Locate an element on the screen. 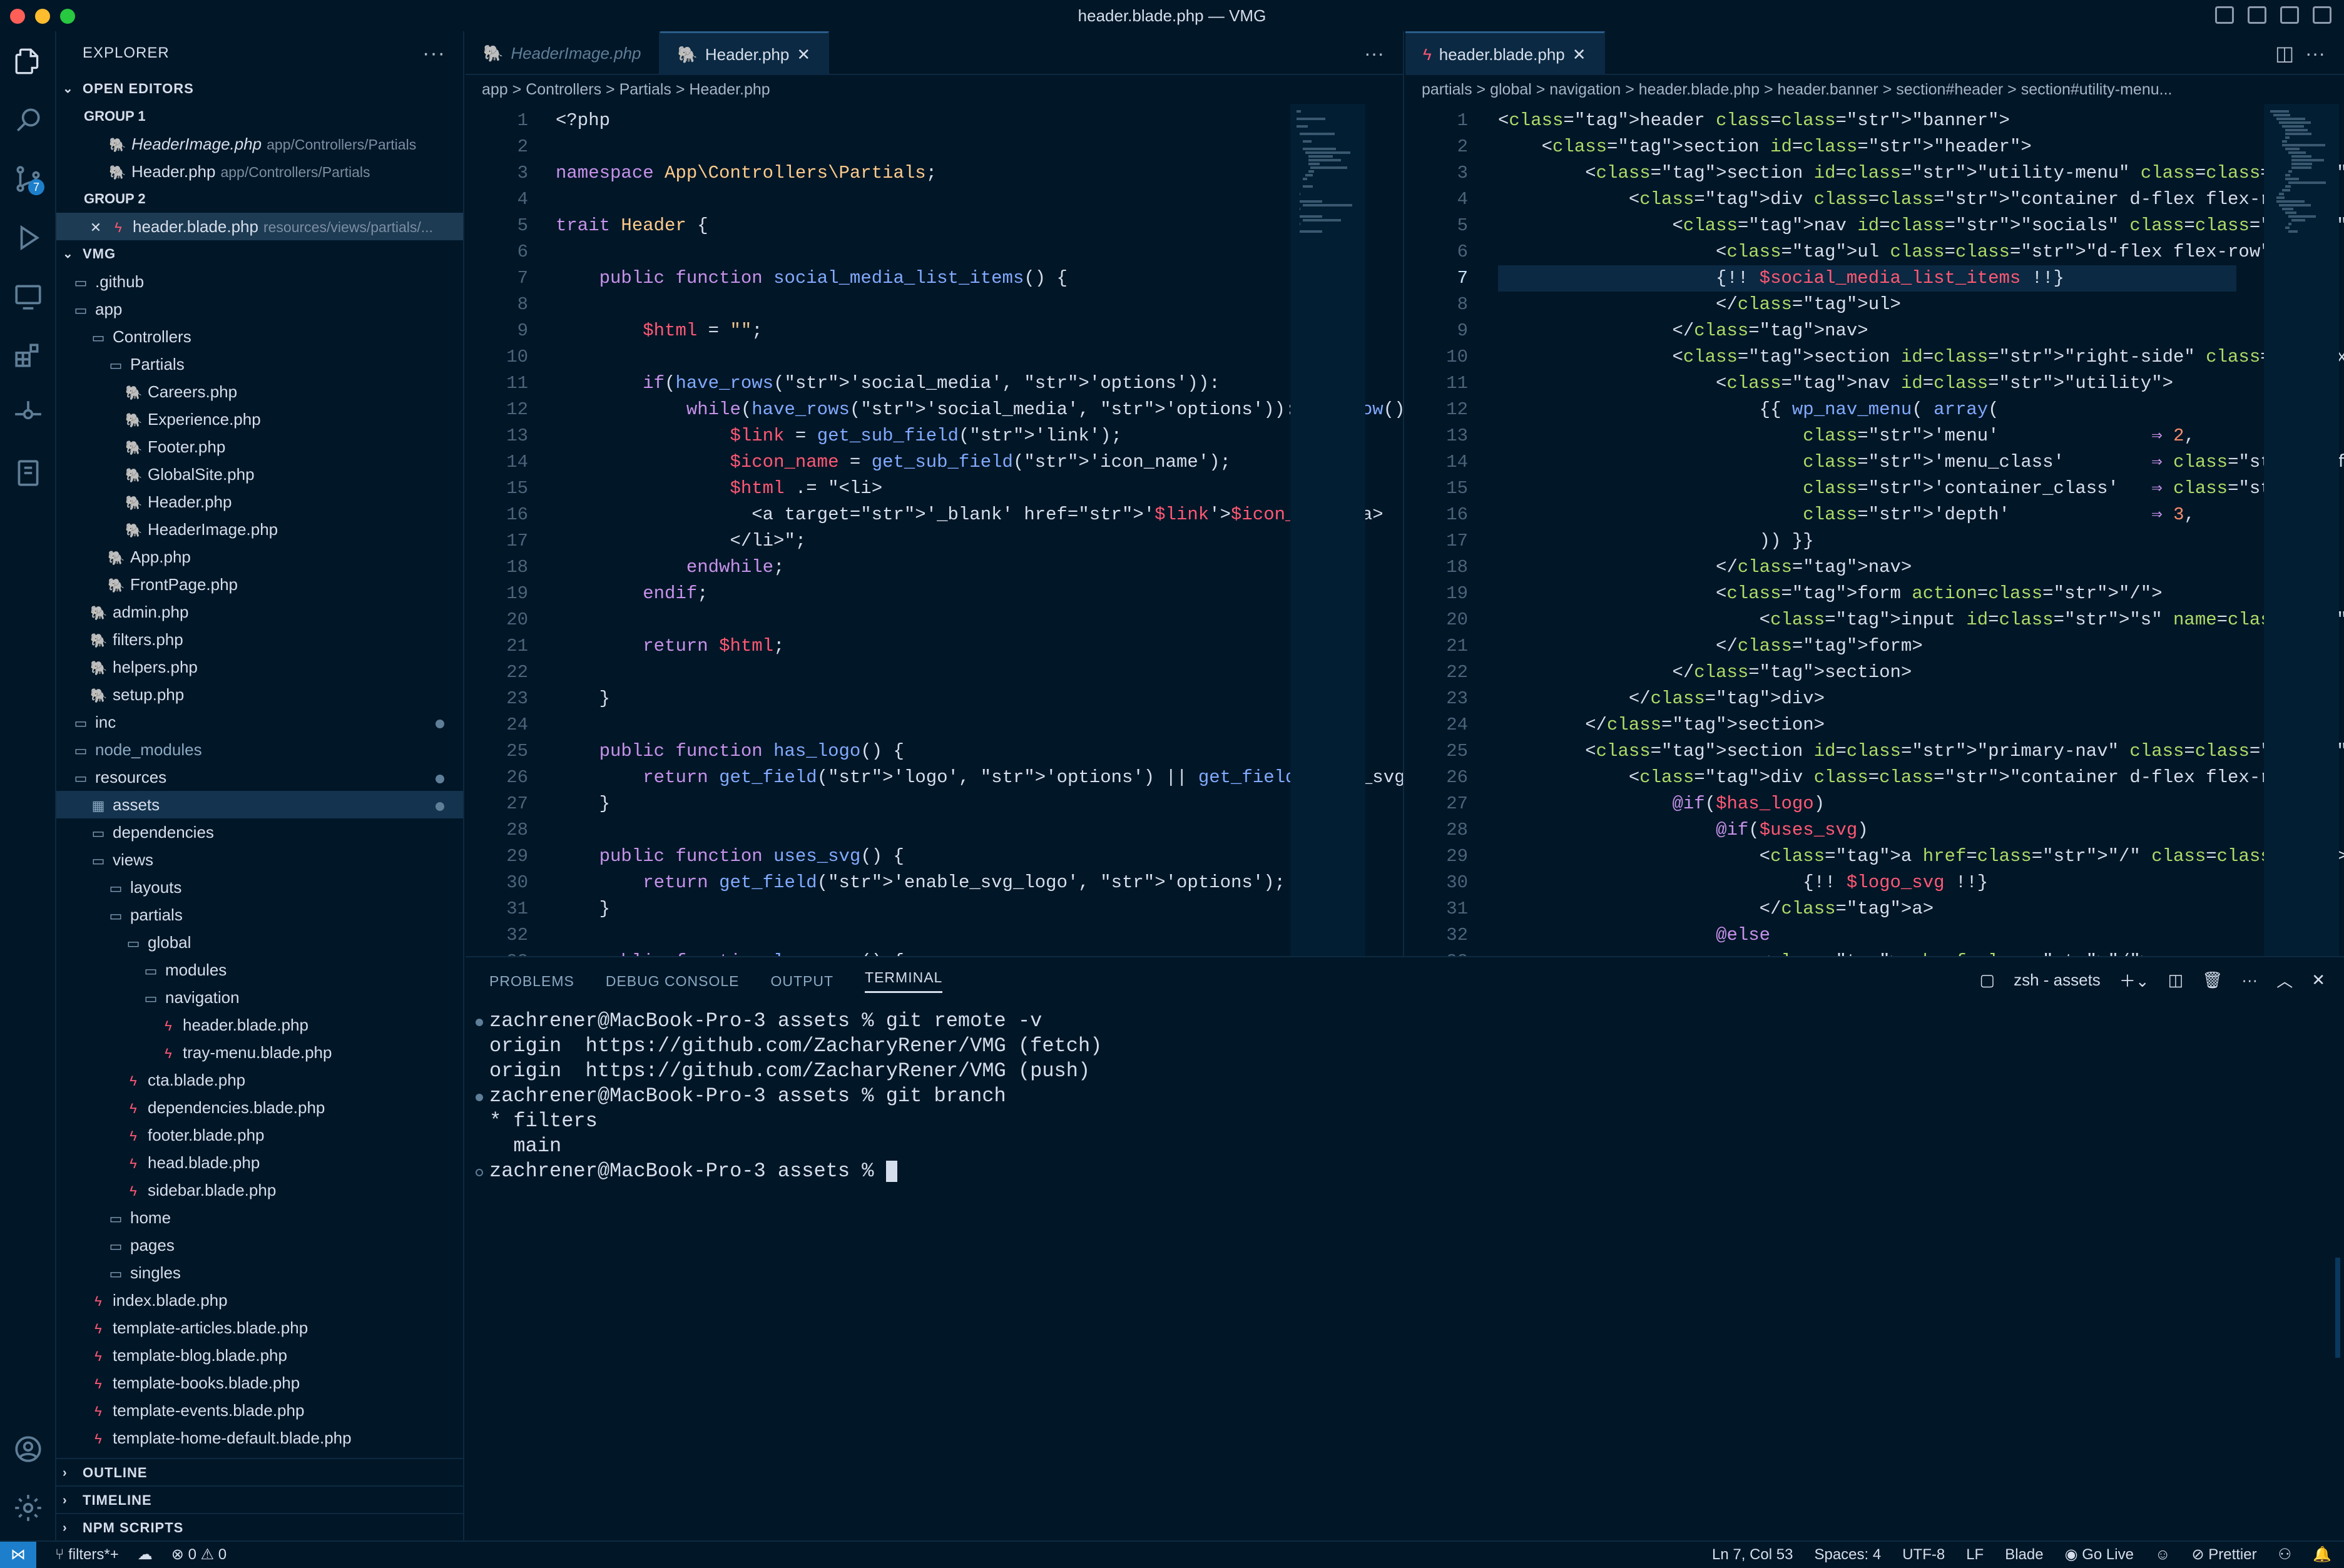 This screenshot has width=2344, height=1568. code-line: @if($uses_svg) is located at coordinates (1683, 830).